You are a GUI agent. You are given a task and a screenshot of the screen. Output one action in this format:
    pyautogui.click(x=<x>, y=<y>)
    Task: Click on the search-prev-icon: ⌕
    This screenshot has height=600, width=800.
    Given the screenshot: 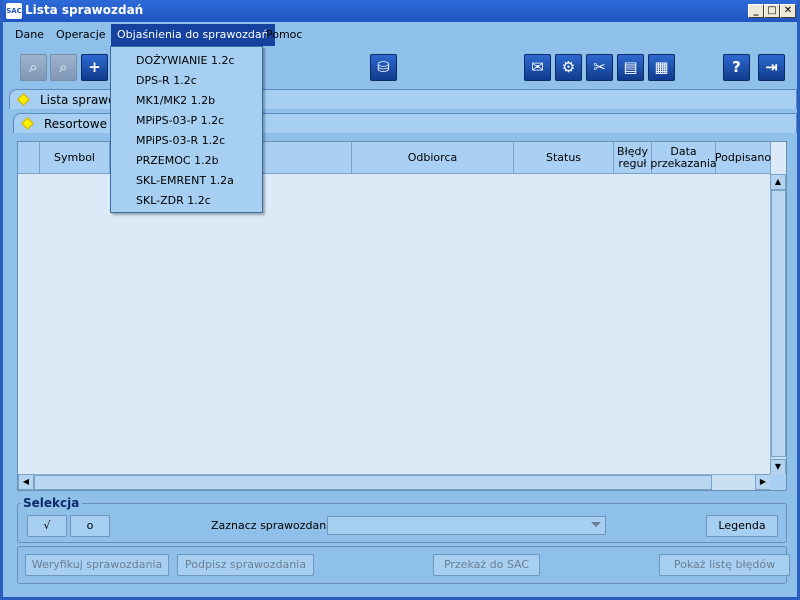 What is the action you would take?
    pyautogui.click(x=33, y=67)
    